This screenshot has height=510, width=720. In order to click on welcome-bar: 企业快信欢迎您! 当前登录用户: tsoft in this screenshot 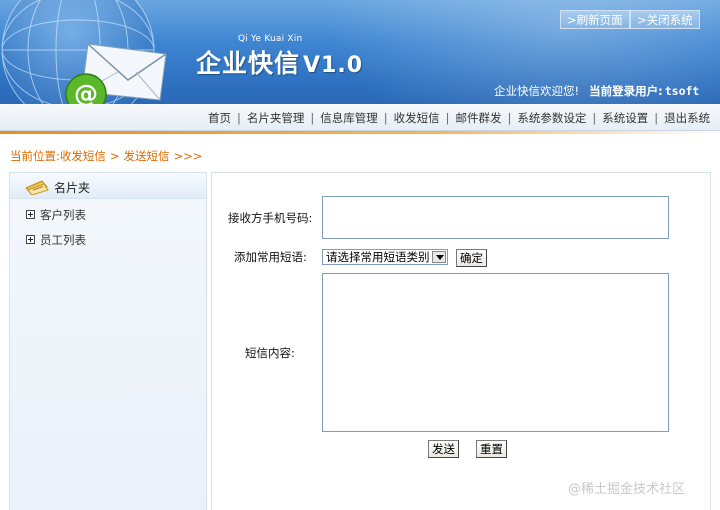, I will do `click(596, 91)`.